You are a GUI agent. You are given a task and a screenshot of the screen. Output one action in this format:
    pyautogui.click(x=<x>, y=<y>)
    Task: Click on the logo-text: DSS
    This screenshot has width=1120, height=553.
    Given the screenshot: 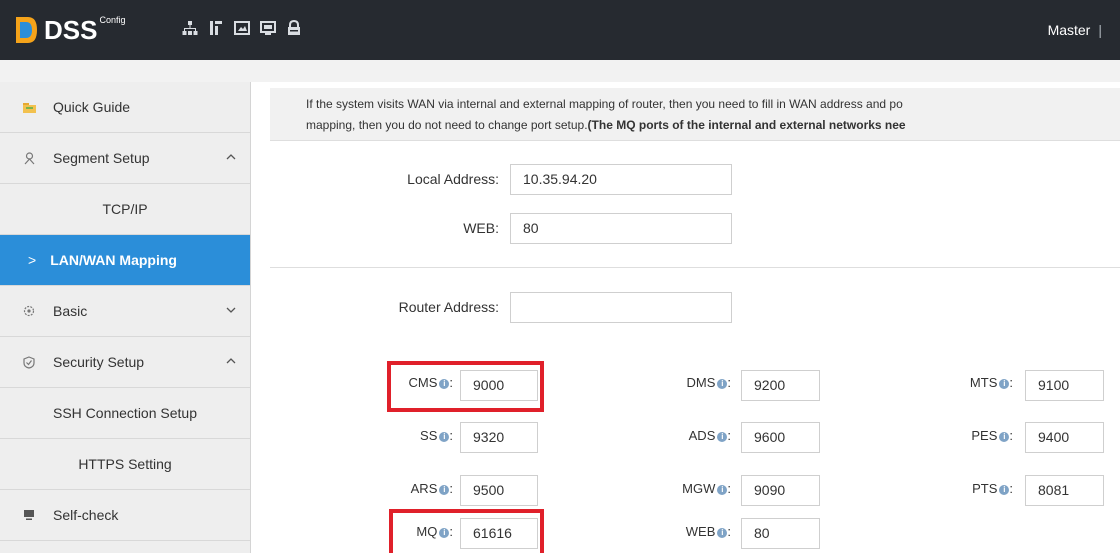 What is the action you would take?
    pyautogui.click(x=71, y=29)
    